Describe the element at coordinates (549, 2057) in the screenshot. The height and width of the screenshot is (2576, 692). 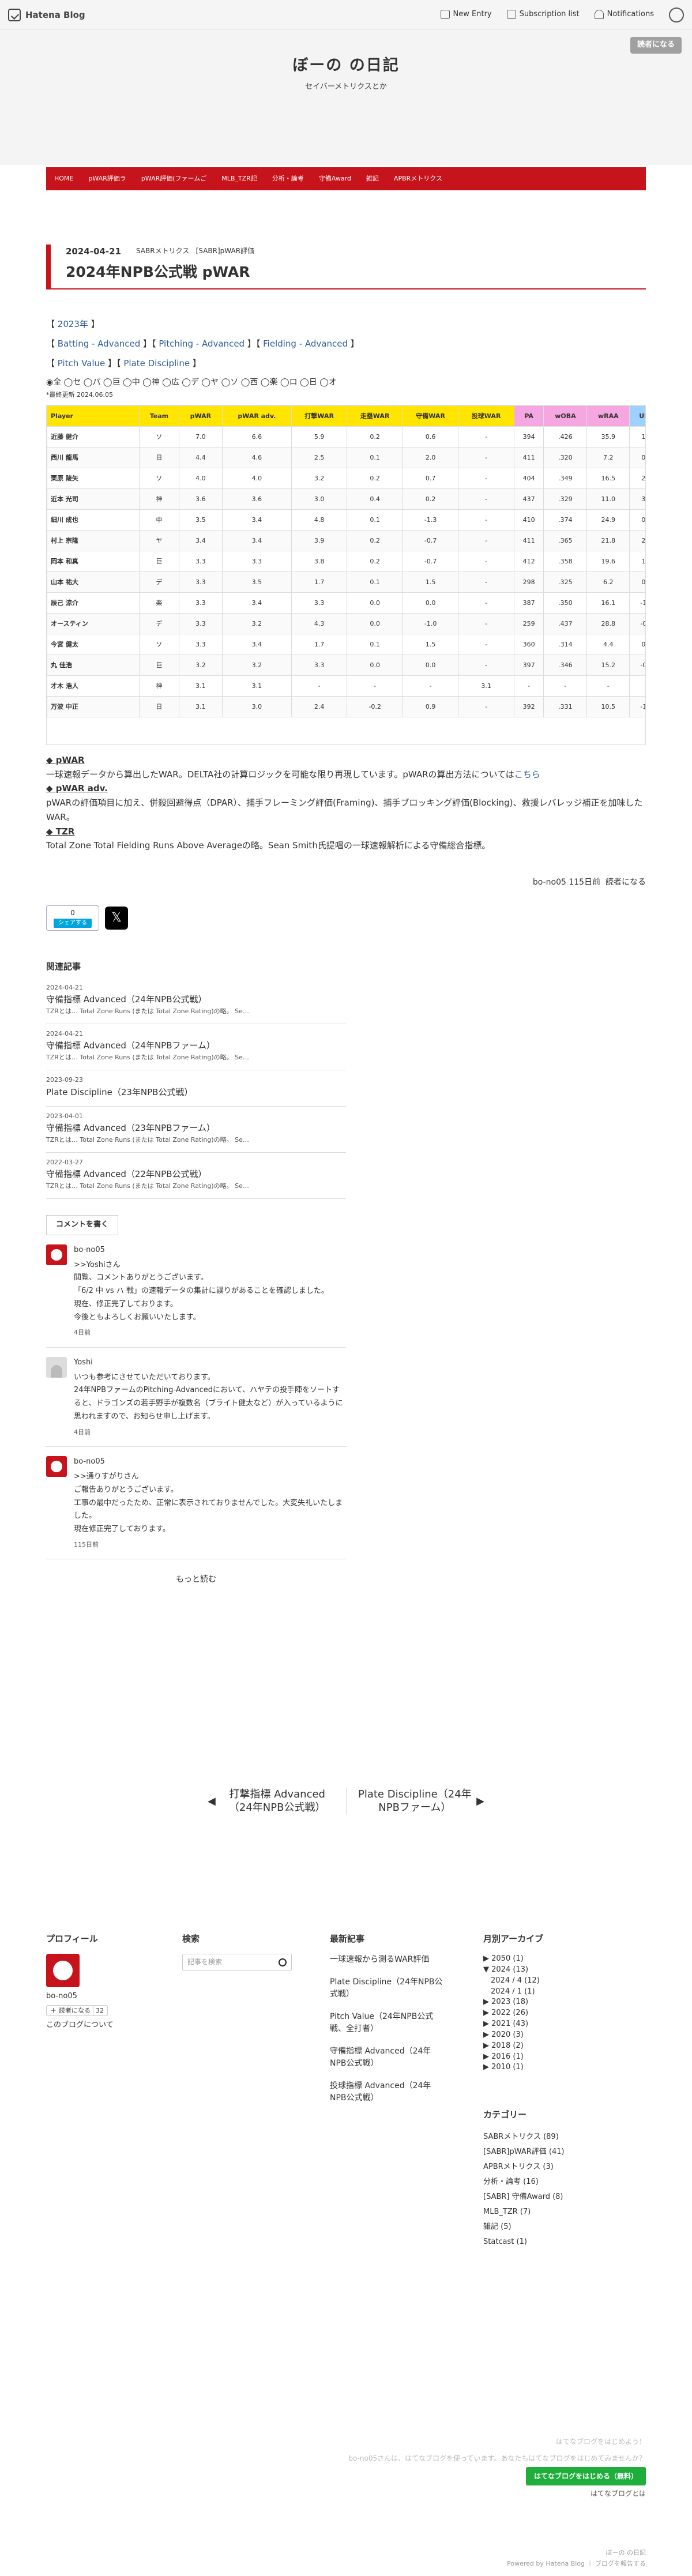
I see `archive-item: ▶ 2016 (1)` at that location.